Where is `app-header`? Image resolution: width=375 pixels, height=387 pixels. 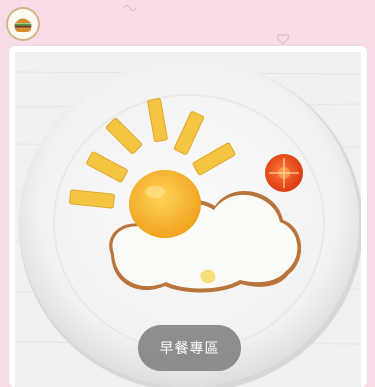
app-header is located at coordinates (187, 23).